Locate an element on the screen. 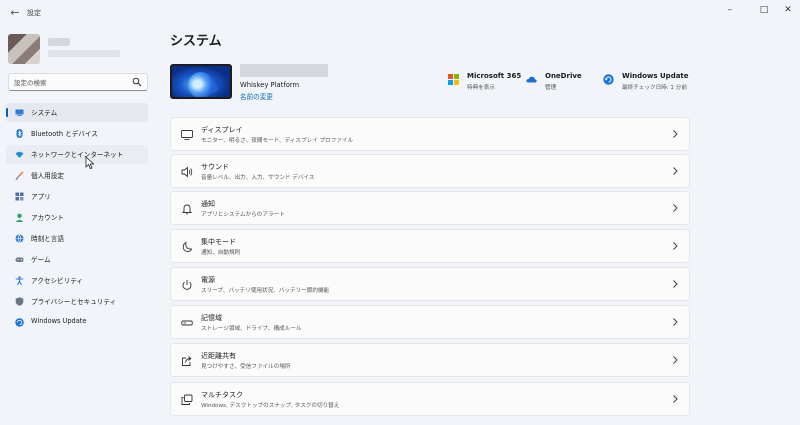 The image size is (800, 425). close-icon: ✕ is located at coordinates (788, 10).